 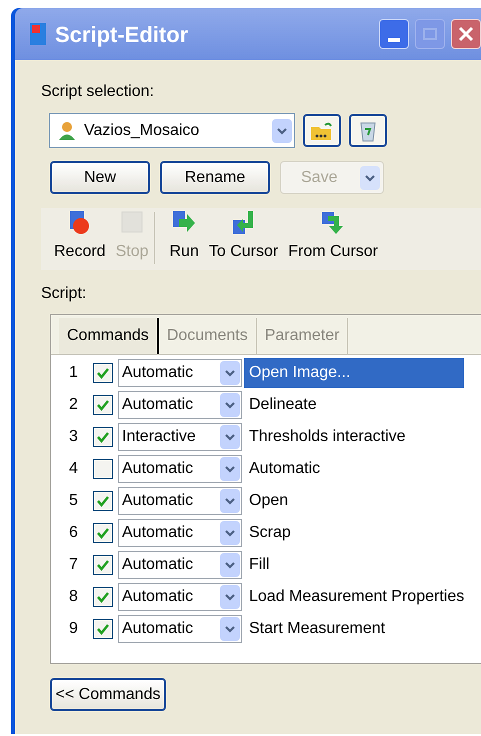 I want to click on user-icon, so click(x=67, y=130).